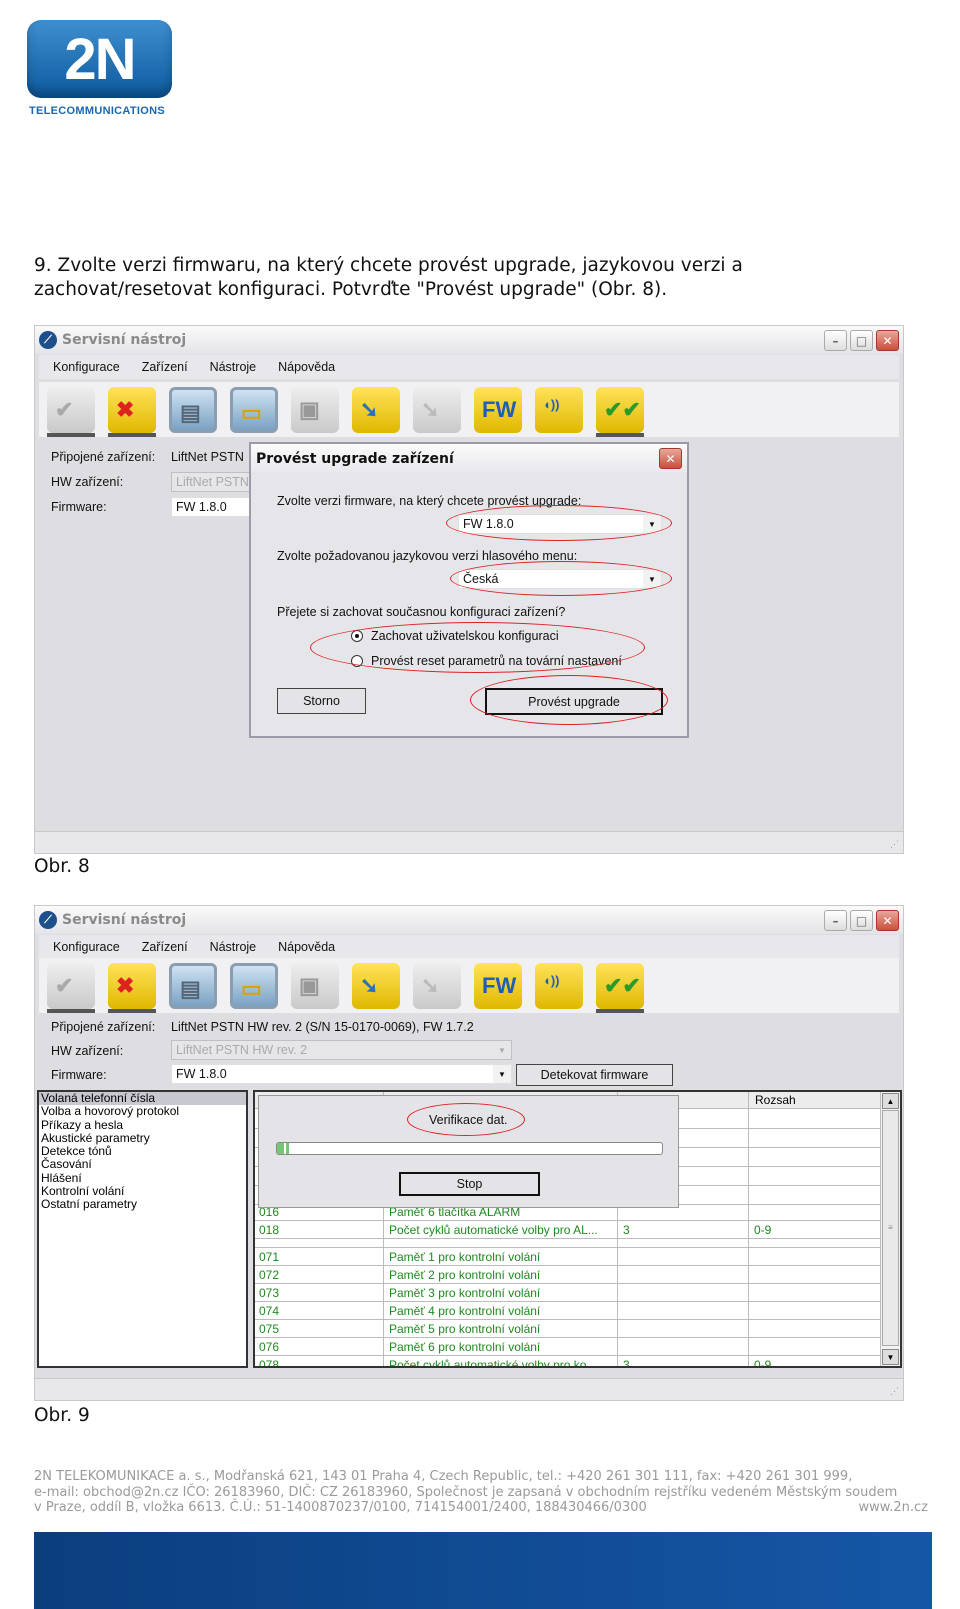  What do you see at coordinates (568, 1275) in the screenshot?
I see `table-row: 072 Paměť 2 pro kontrolní volání` at bounding box center [568, 1275].